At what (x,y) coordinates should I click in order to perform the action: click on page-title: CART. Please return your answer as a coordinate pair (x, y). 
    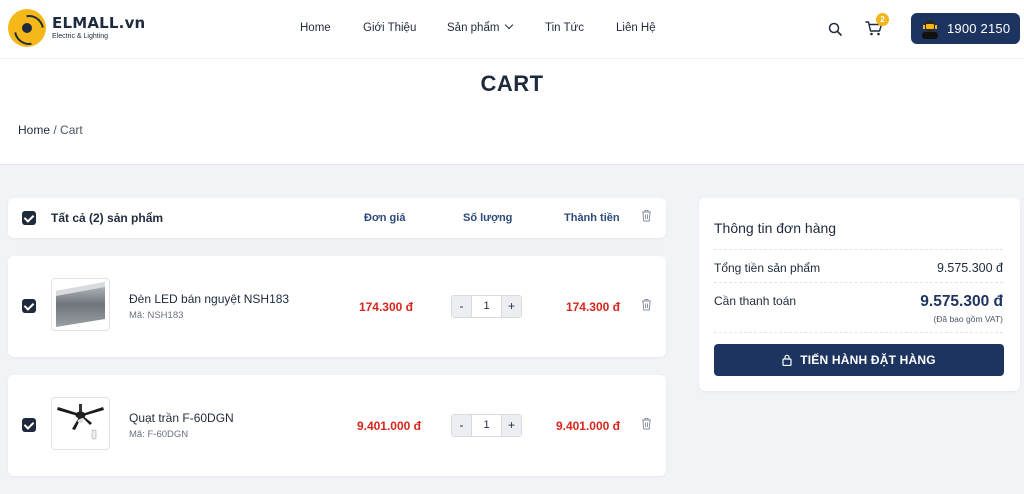
    Looking at the image, I should click on (512, 83).